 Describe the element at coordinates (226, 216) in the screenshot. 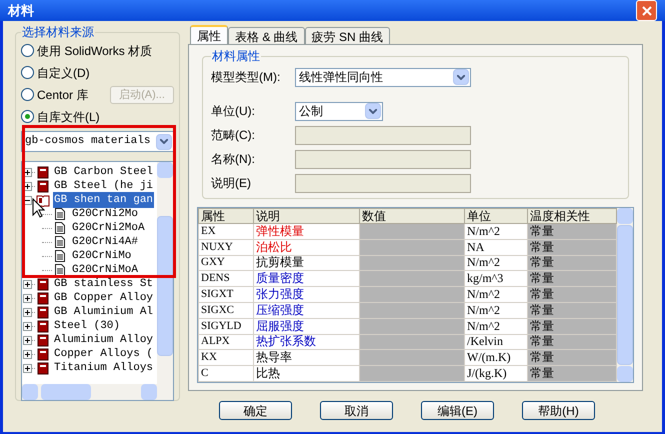

I see `column-header: 属性` at that location.